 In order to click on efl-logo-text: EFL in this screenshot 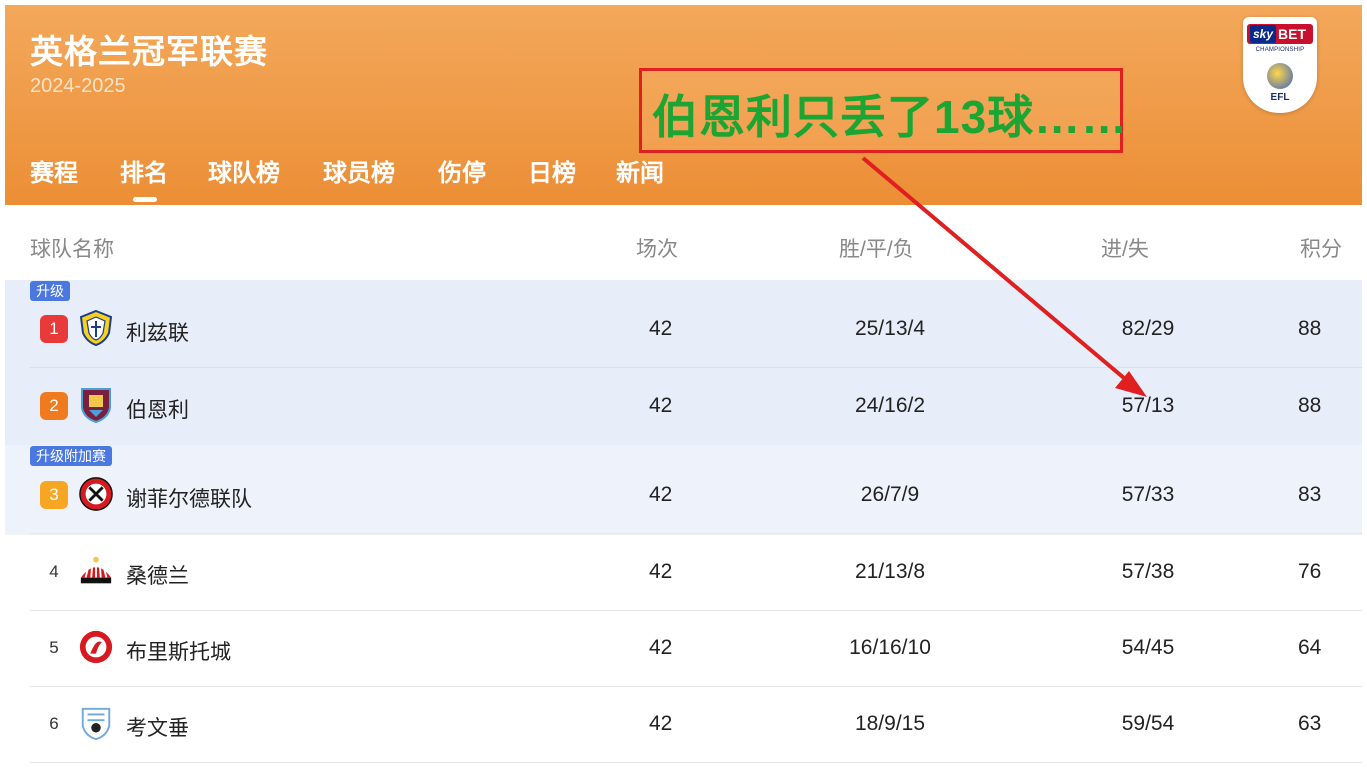, I will do `click(1280, 97)`.